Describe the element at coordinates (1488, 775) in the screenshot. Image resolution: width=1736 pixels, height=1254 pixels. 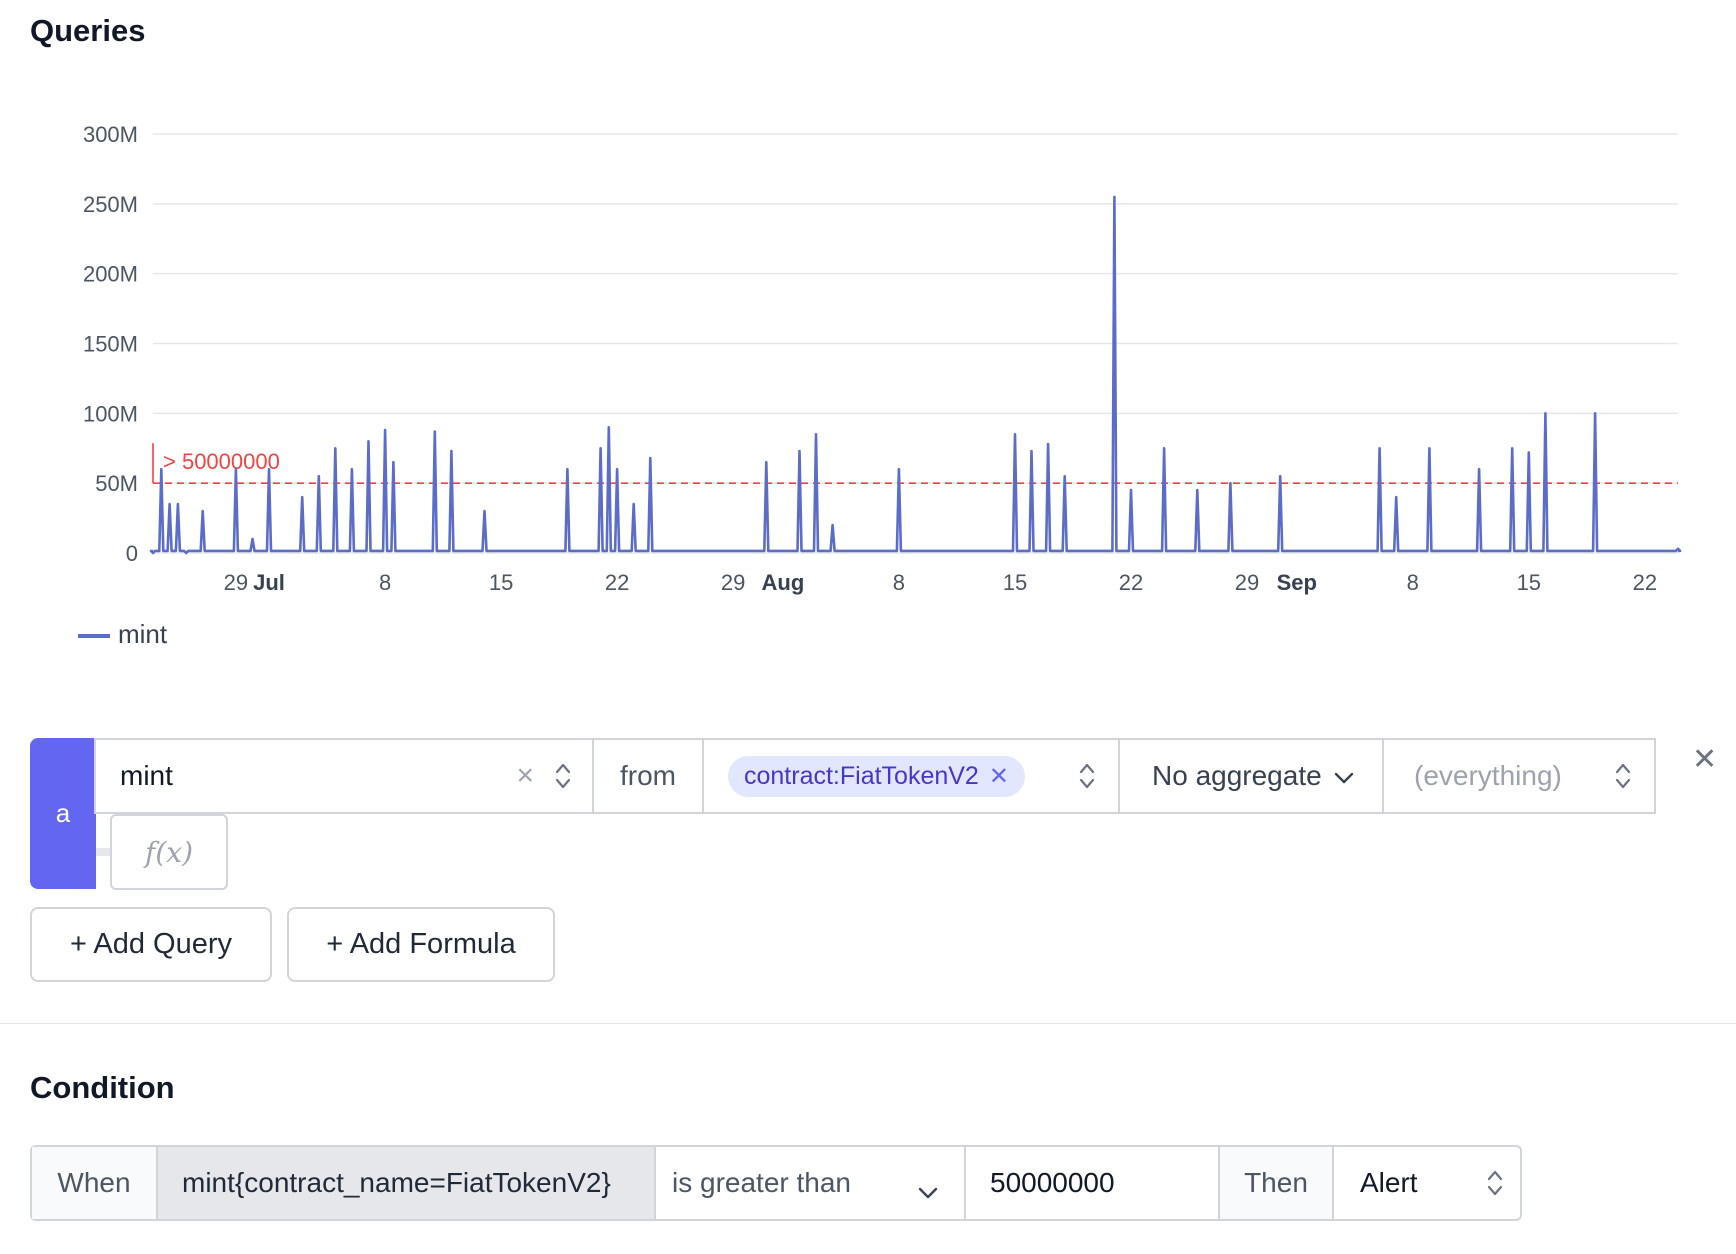
I see `group-by-placeholder: (everything)` at that location.